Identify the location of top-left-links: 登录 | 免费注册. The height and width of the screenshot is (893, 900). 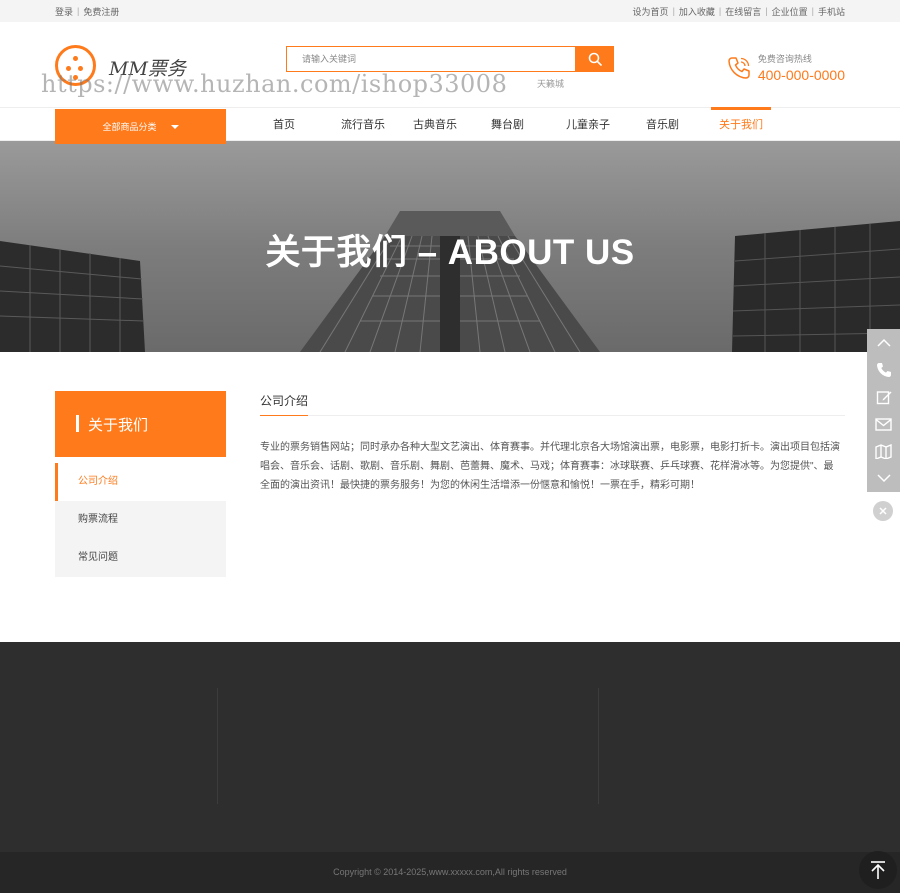
(87, 11).